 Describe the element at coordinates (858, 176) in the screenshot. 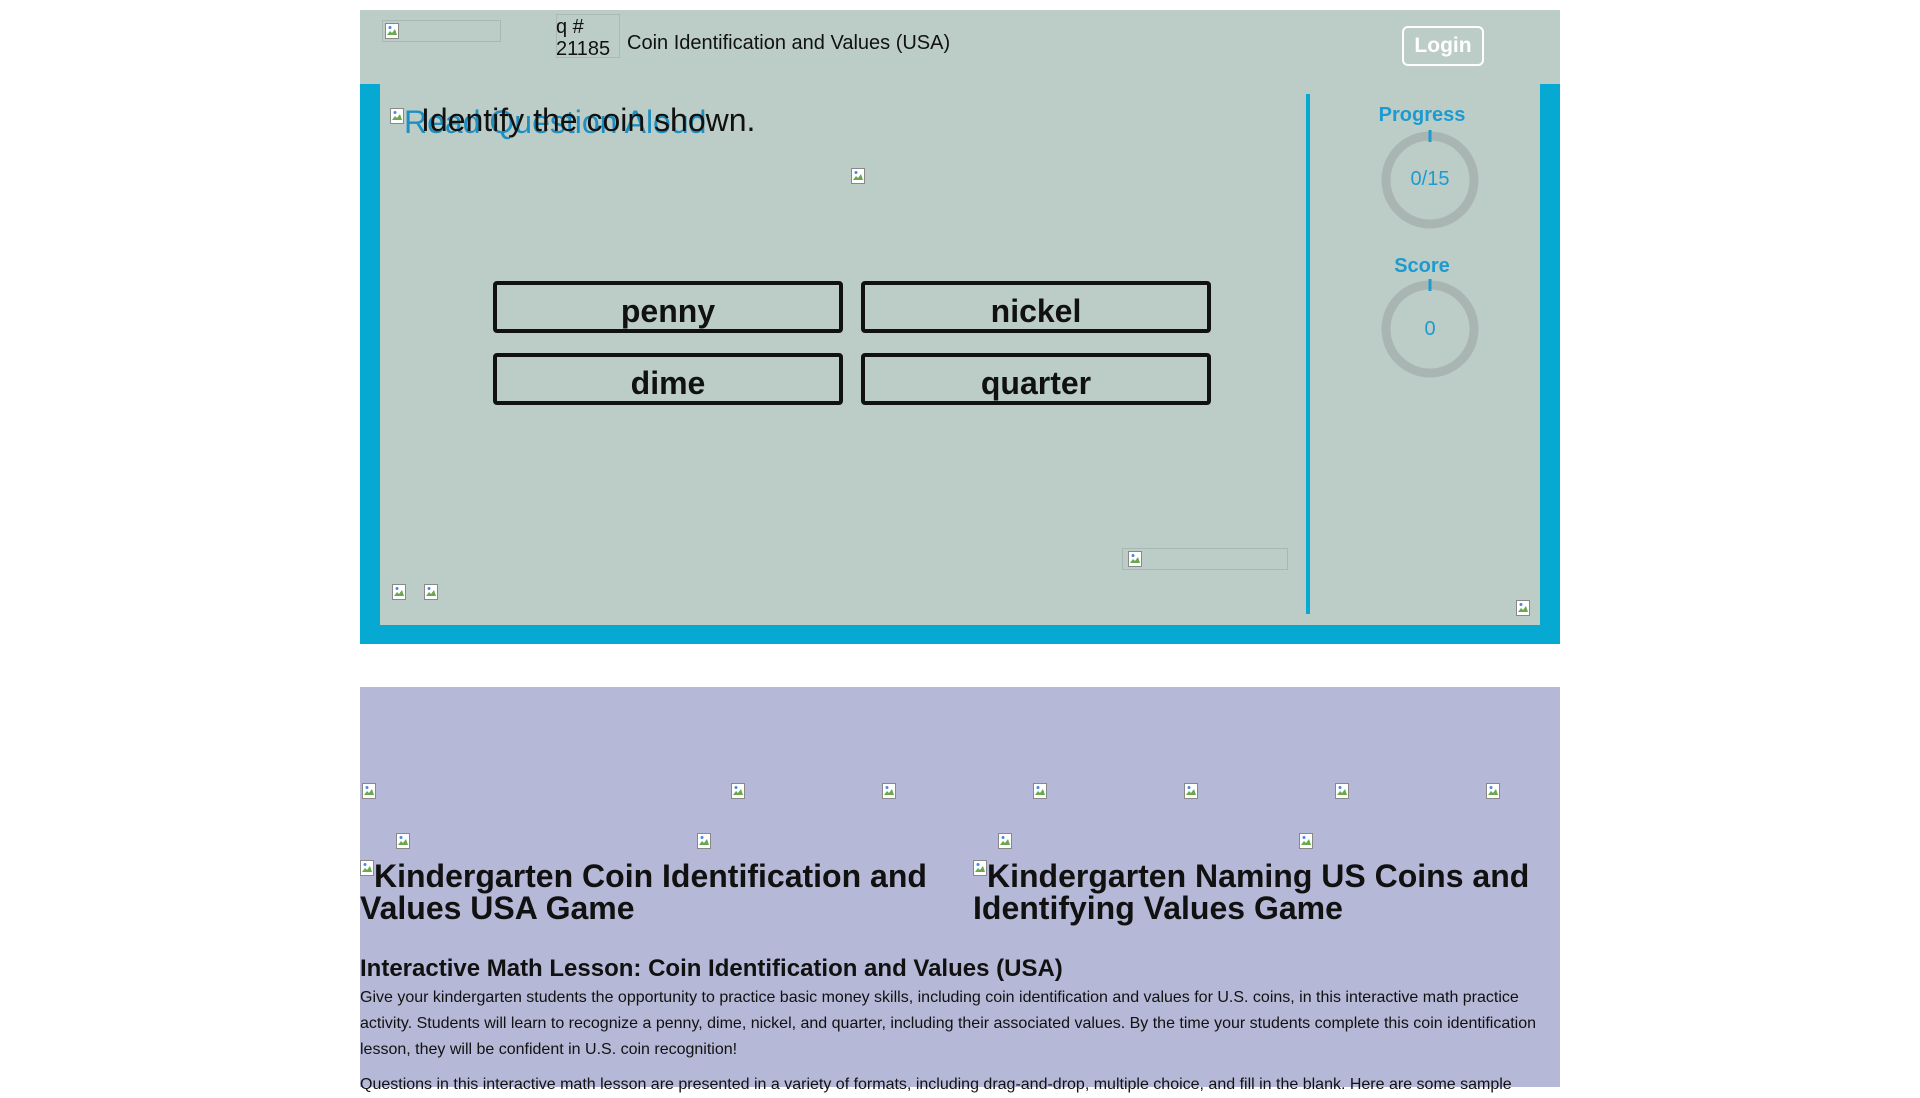

I see `coin-image` at that location.